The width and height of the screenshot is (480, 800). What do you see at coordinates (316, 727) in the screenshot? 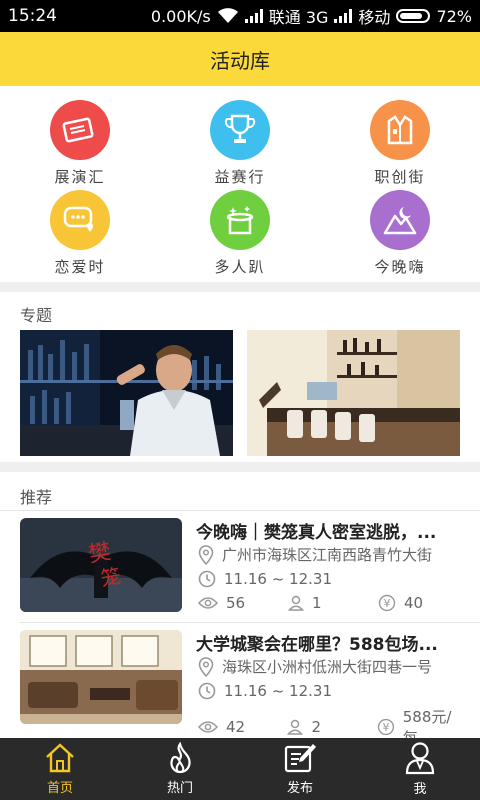
I see `people-count: 2` at bounding box center [316, 727].